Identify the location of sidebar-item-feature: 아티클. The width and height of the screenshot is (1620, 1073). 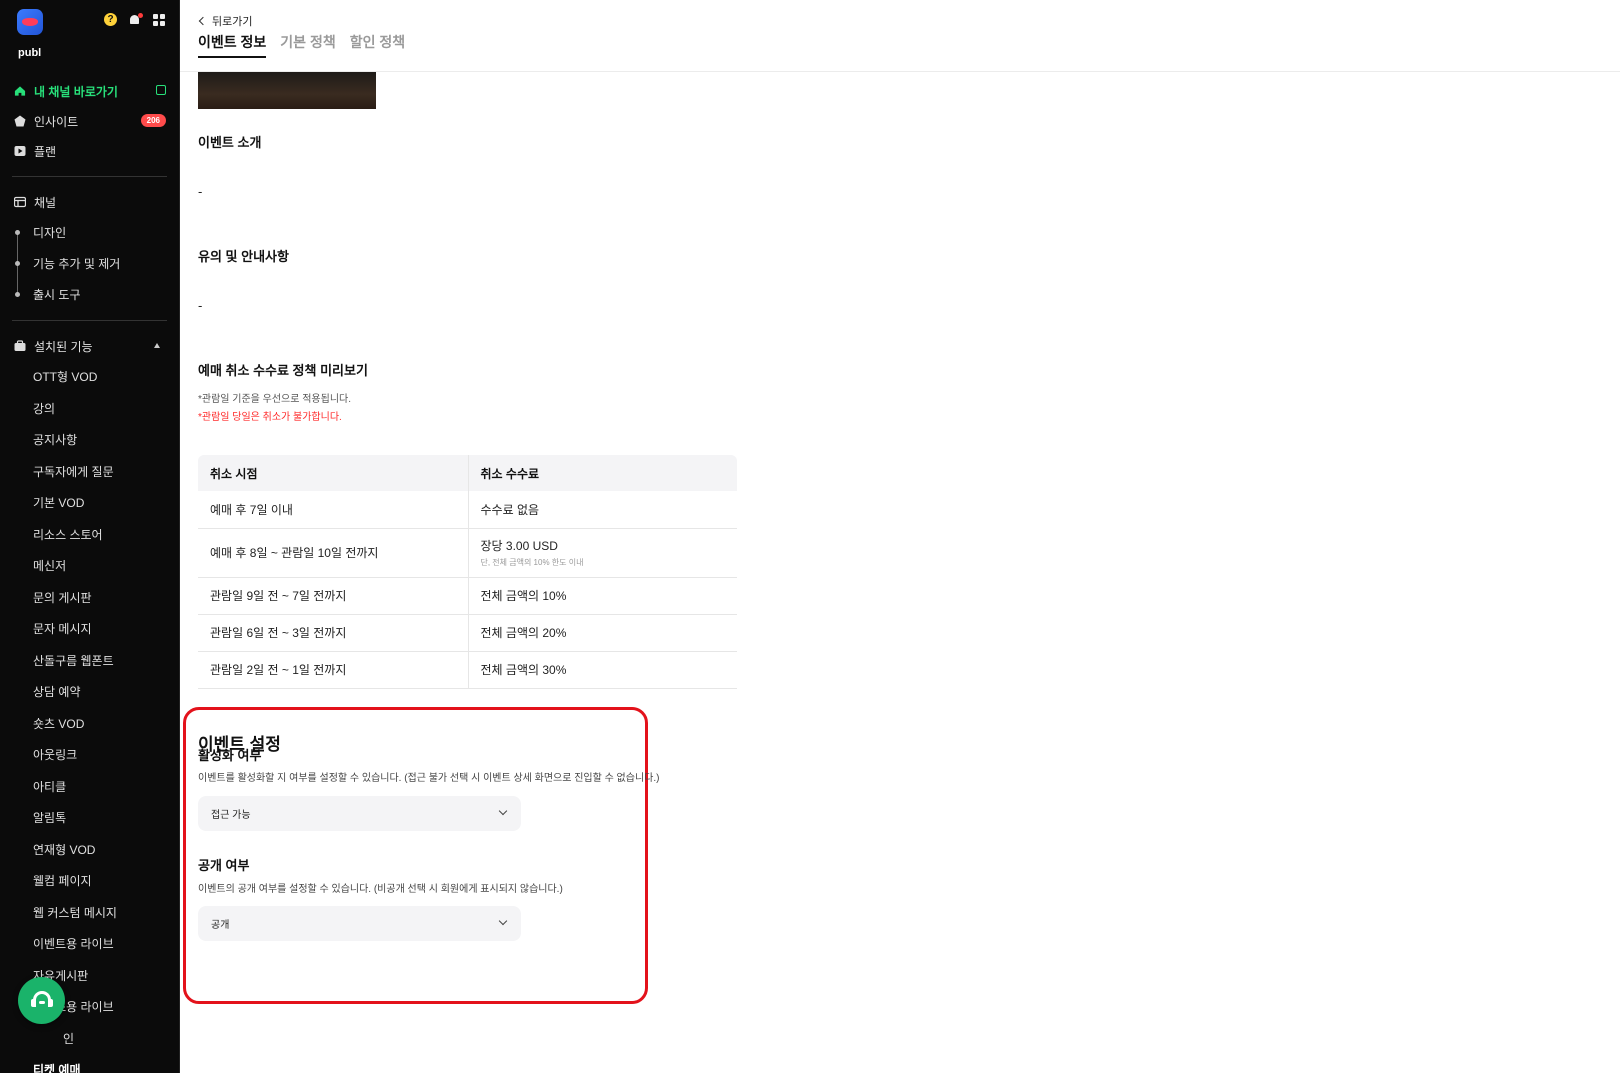
(89, 787).